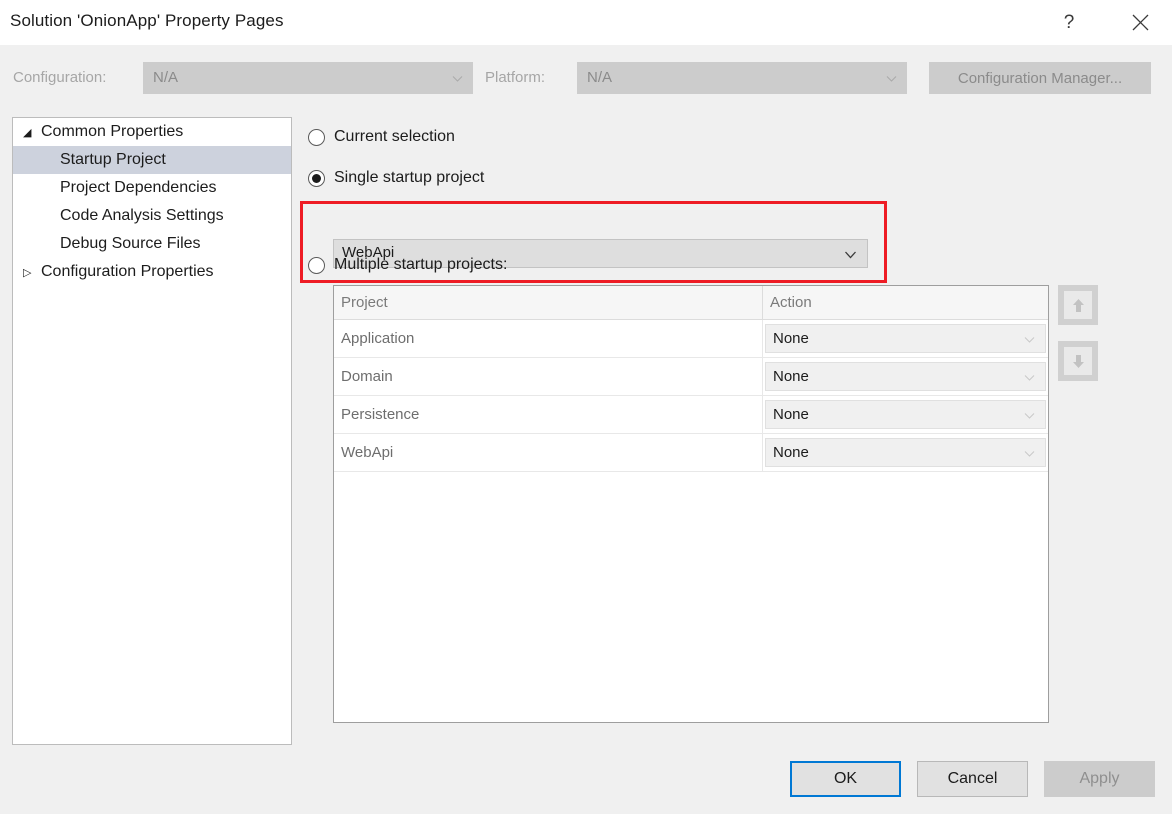  Describe the element at coordinates (586, 22) in the screenshot. I see `title-bar: Solution 'OnionApp' Property Pages ?` at that location.